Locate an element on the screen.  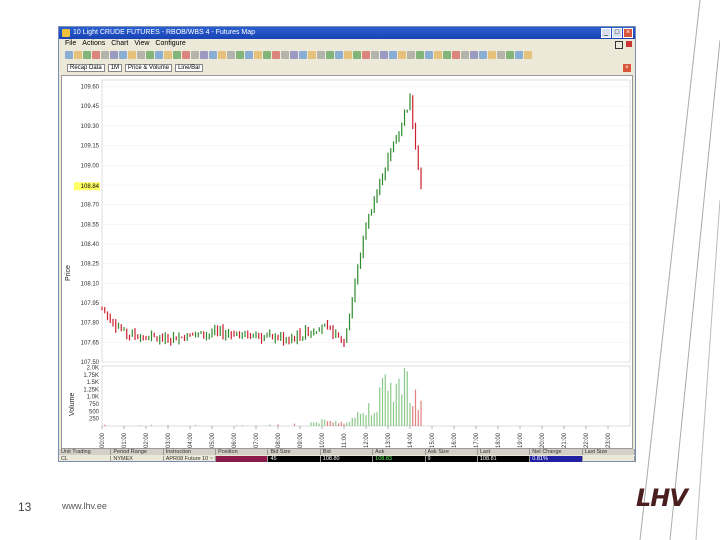
time-tick-label: 21:00 is located at coordinates (565, 440).